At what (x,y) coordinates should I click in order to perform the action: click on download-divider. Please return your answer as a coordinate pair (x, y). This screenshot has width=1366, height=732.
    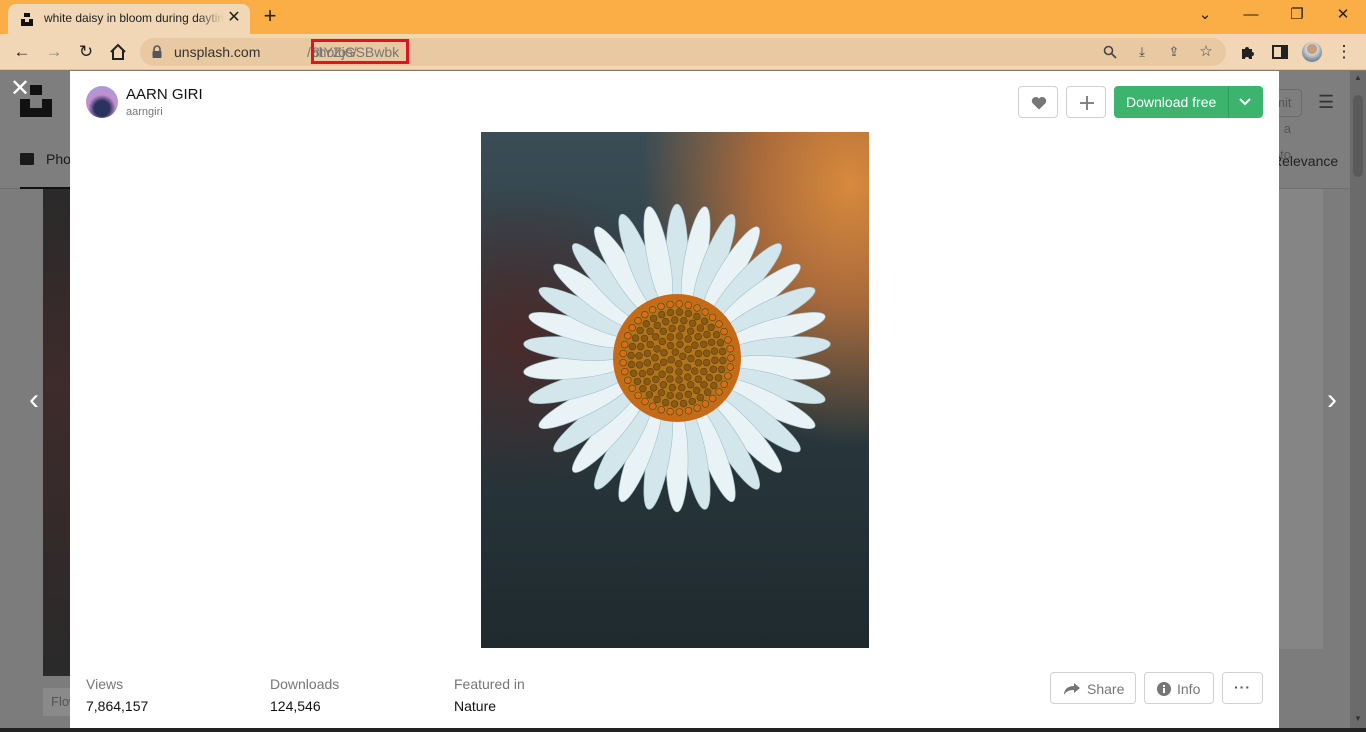
    Looking at the image, I should click on (1228, 102).